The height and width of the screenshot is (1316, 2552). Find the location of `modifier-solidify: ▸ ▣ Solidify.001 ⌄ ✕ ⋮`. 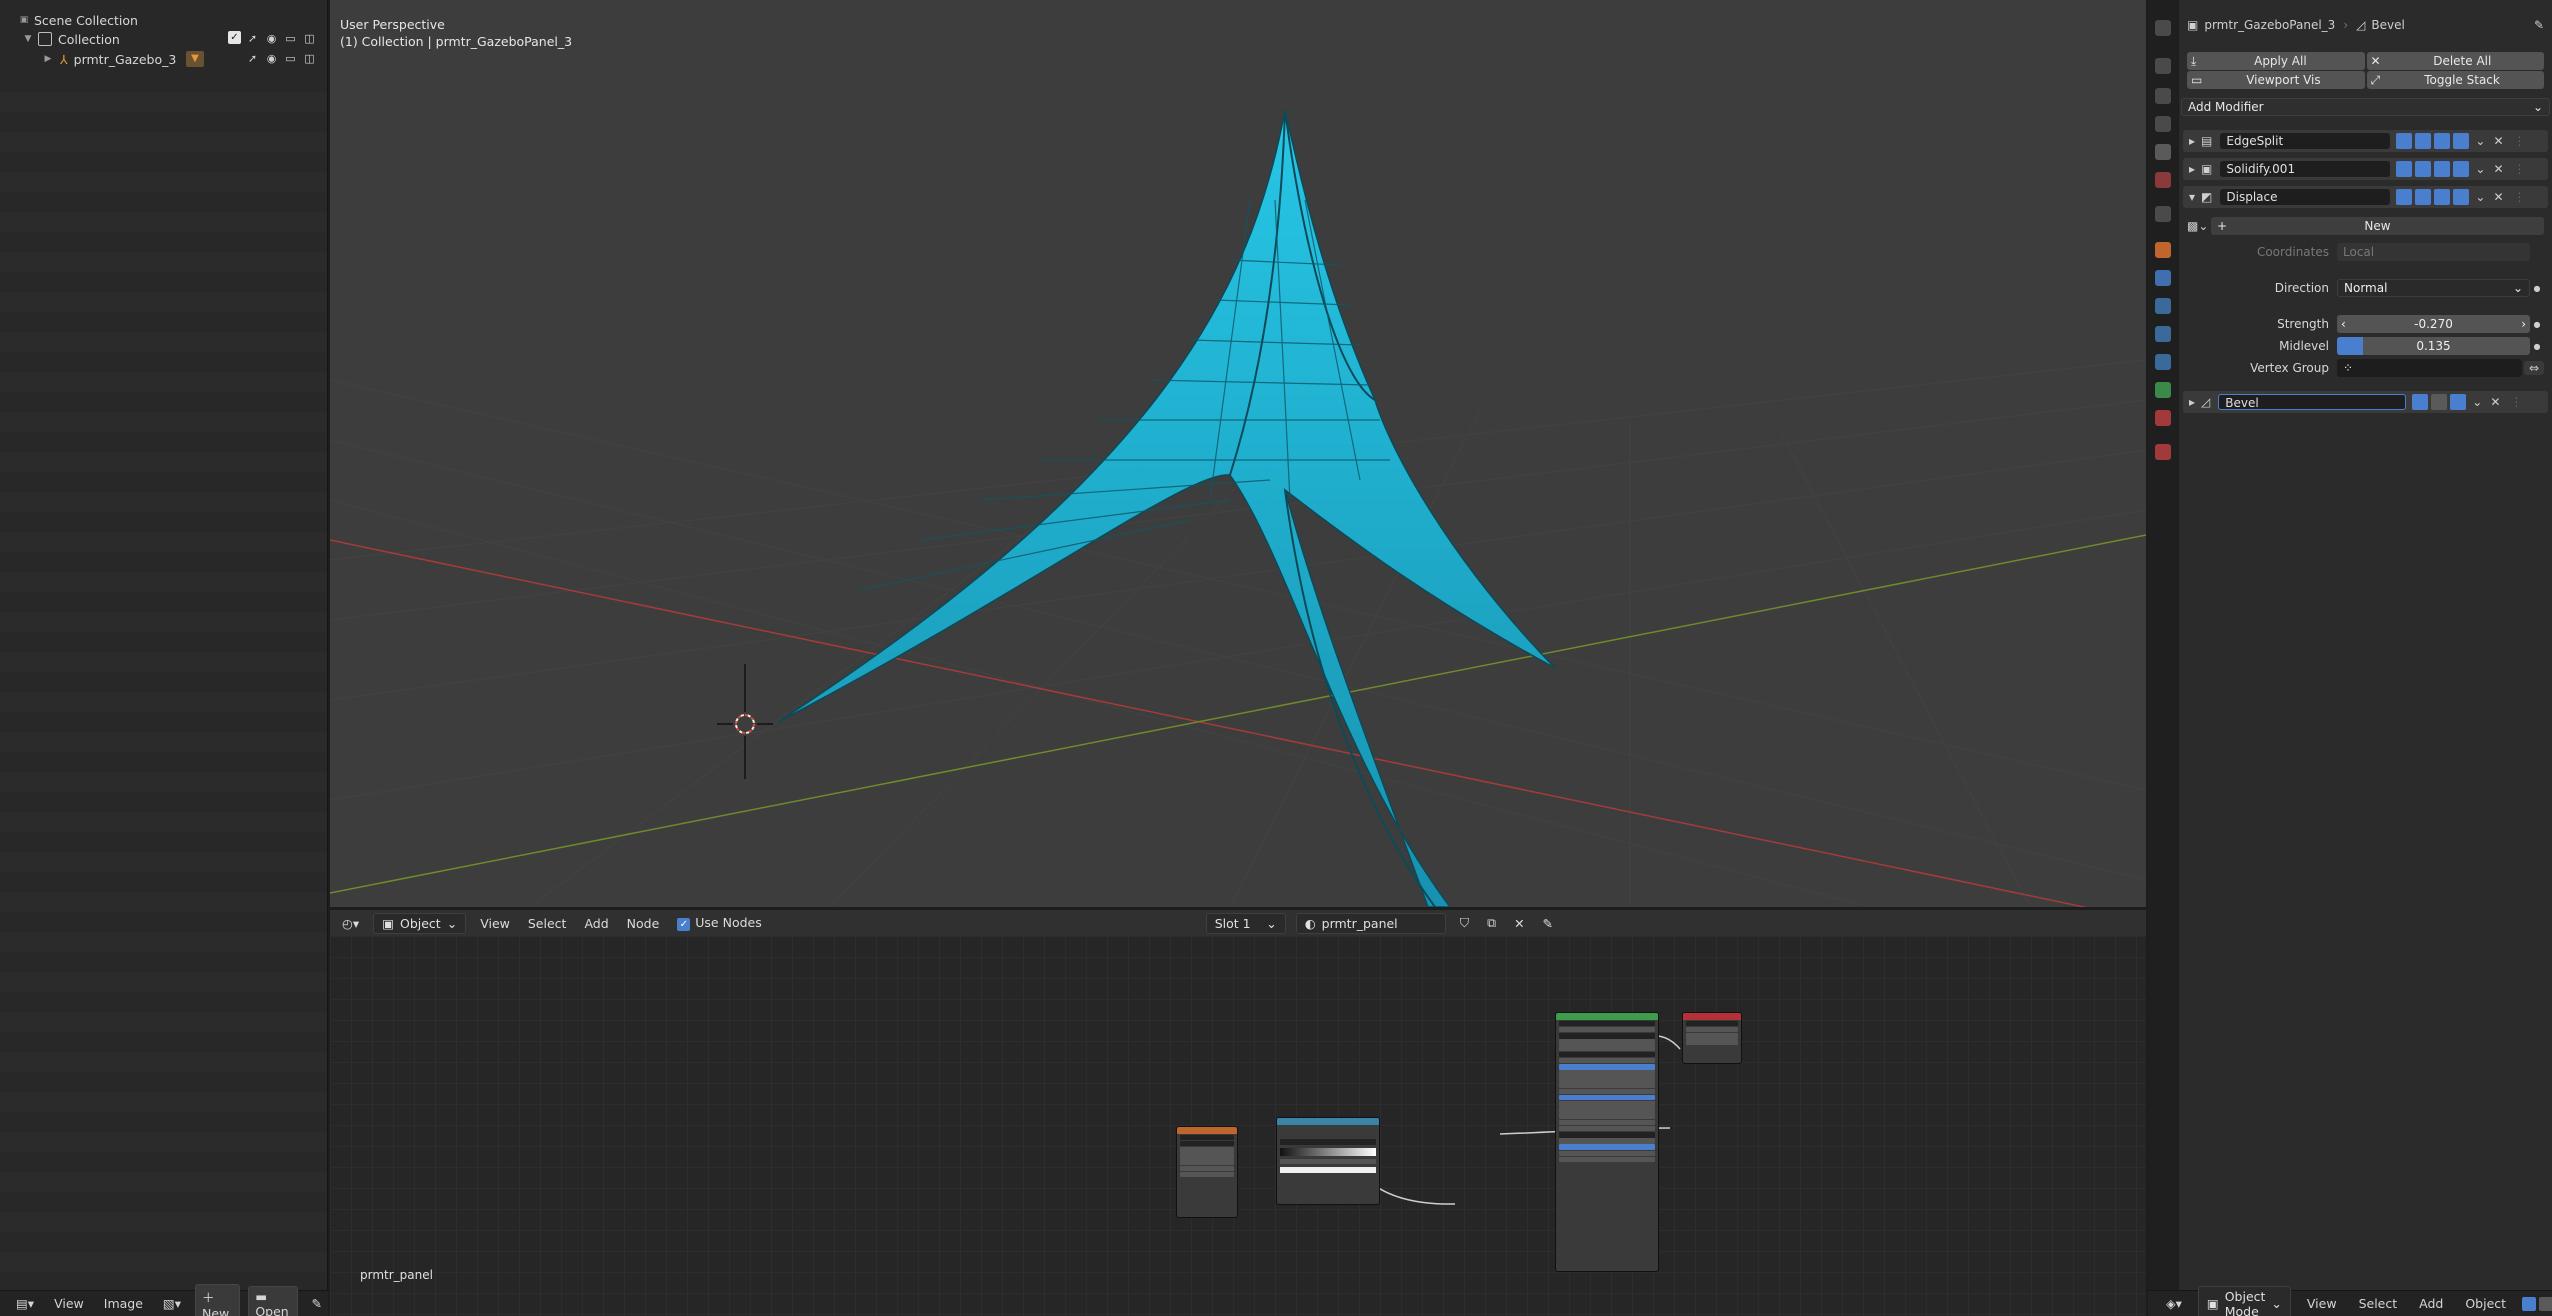

modifier-solidify: ▸ ▣ Solidify.001 ⌄ ✕ ⋮ is located at coordinates (2365, 169).